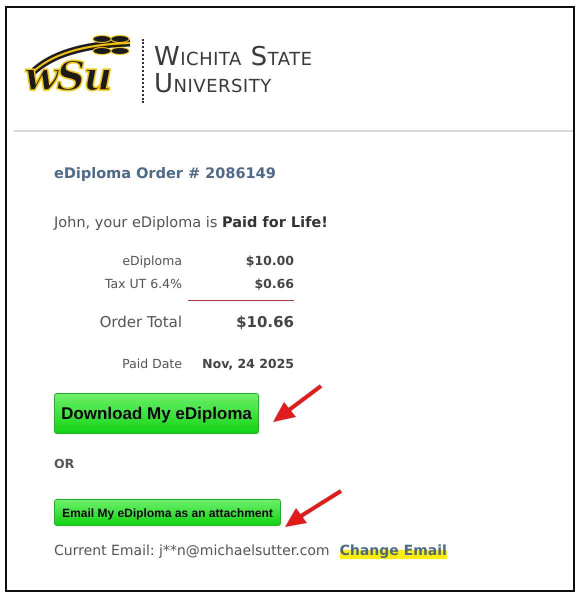  Describe the element at coordinates (151, 261) in the screenshot. I see `item-label: eDiploma` at that location.